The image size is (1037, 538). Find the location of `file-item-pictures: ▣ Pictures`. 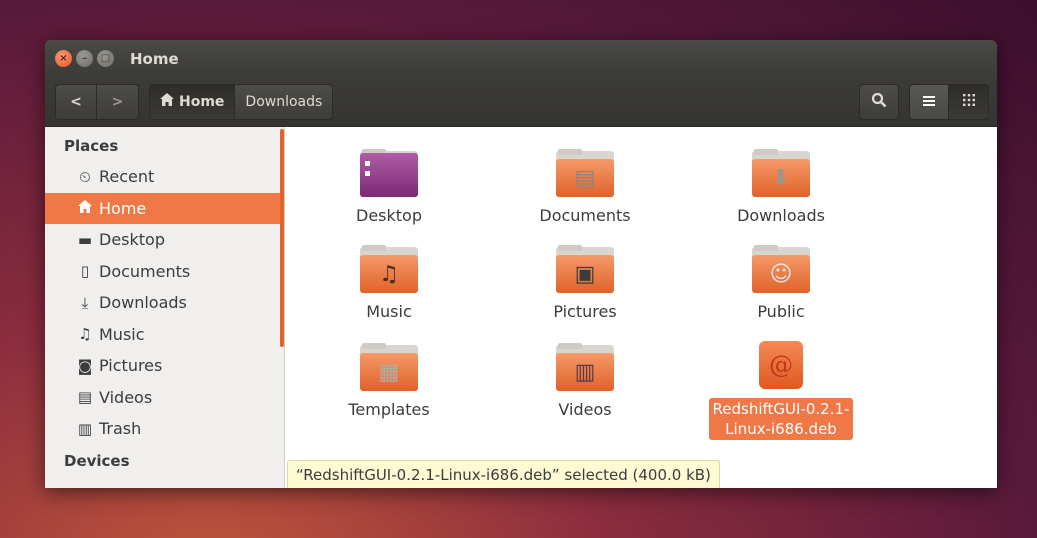

file-item-pictures: ▣ Pictures is located at coordinates (585, 283).